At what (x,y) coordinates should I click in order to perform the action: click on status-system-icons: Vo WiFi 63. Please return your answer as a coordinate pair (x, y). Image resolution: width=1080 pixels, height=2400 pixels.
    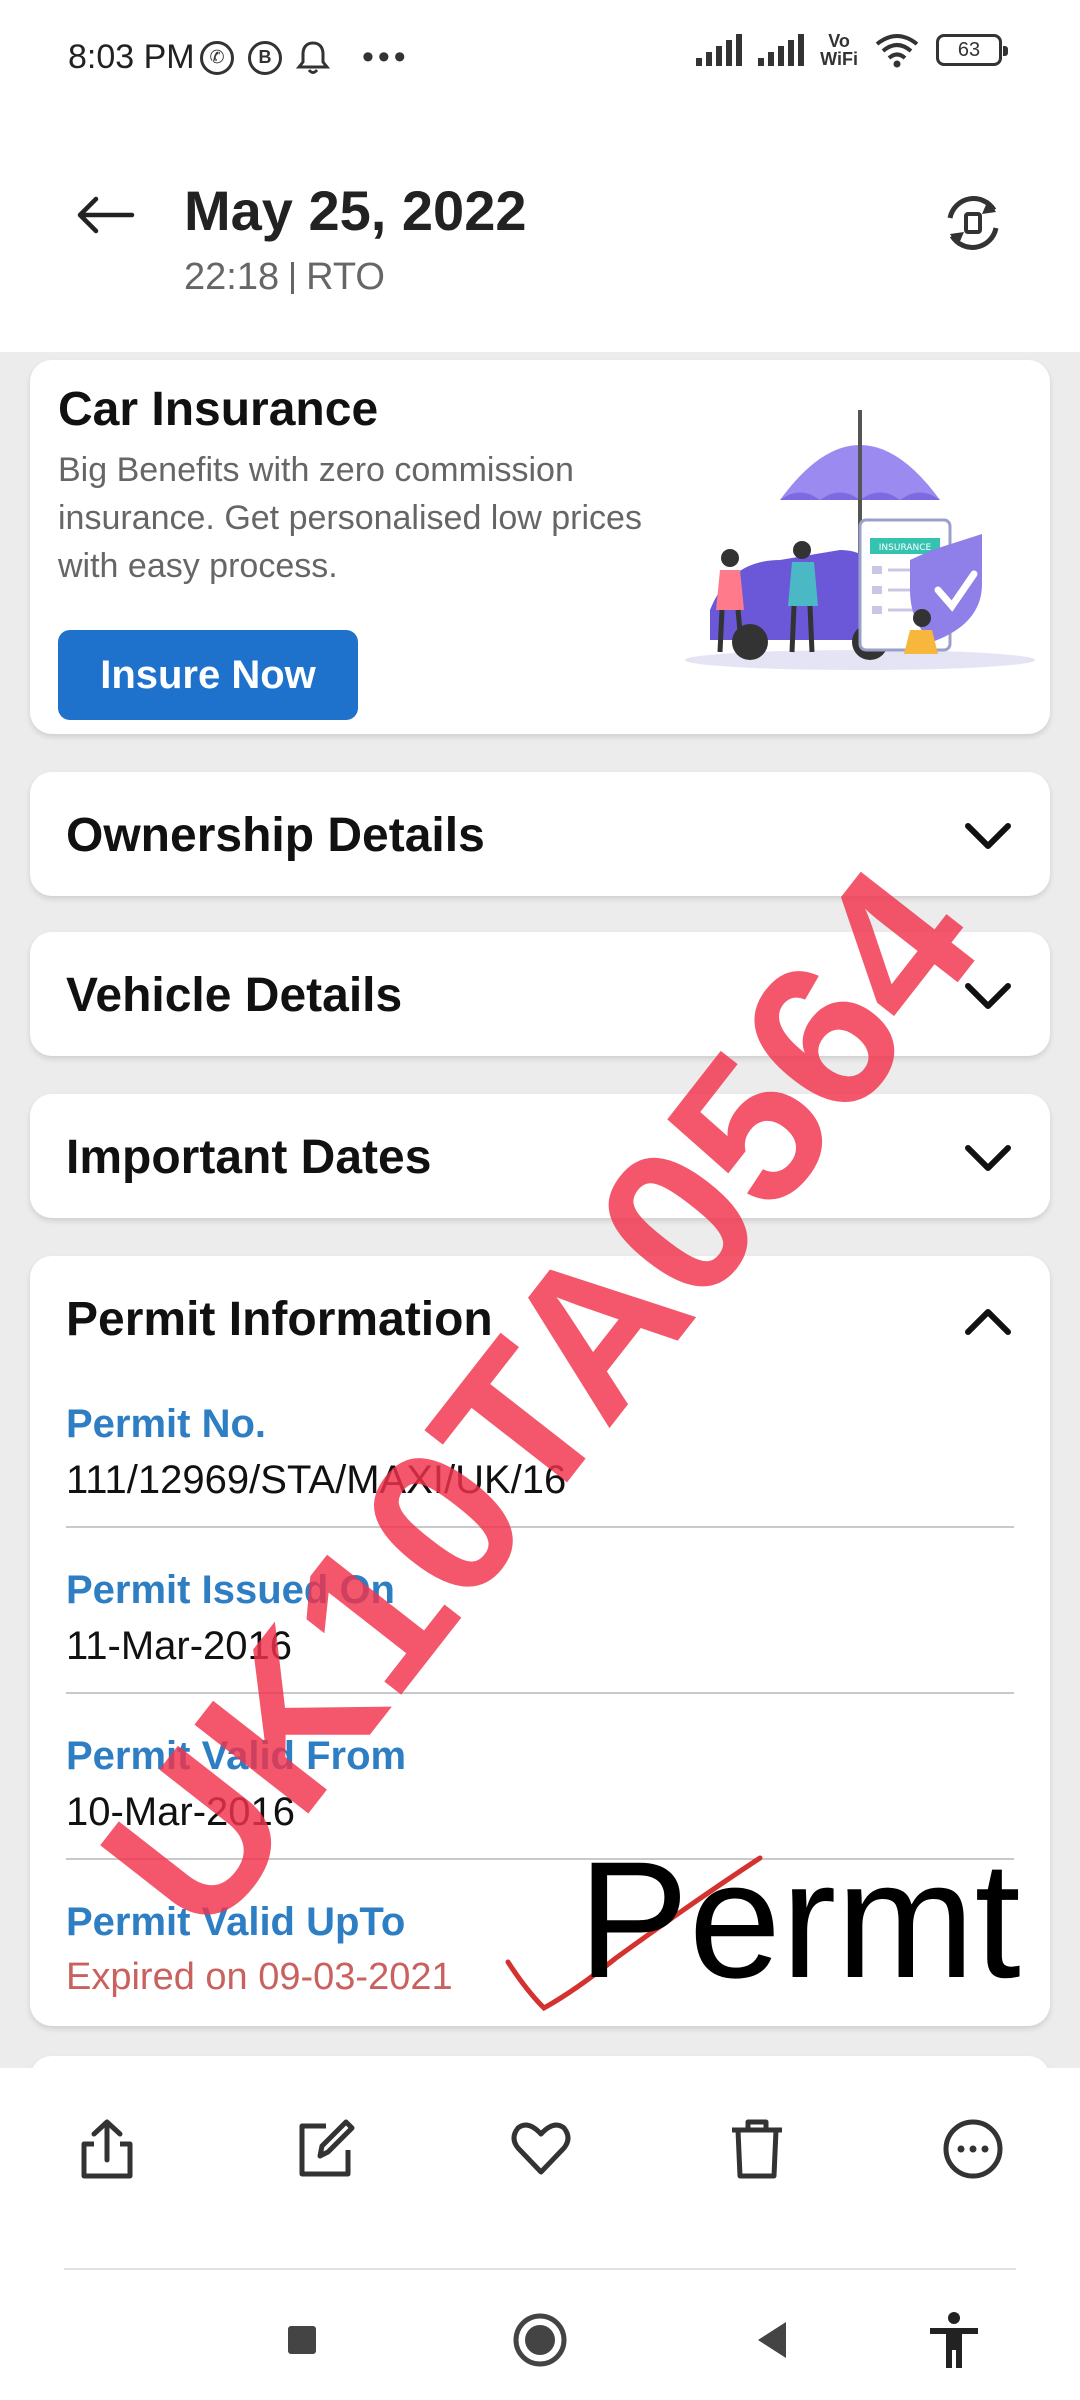
    Looking at the image, I should click on (852, 50).